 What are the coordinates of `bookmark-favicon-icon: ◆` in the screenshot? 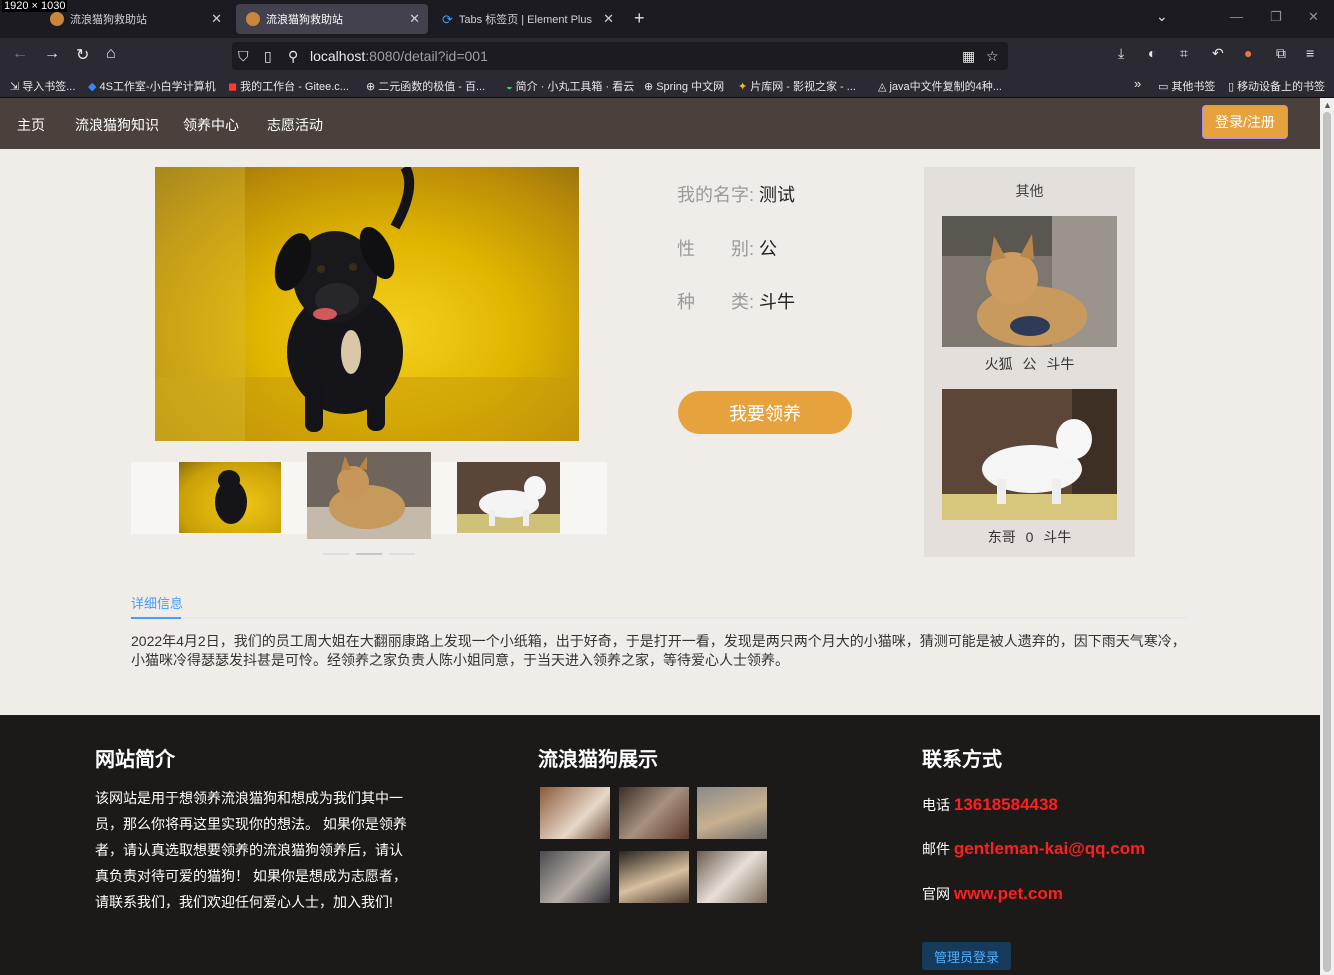 It's located at (92, 87).